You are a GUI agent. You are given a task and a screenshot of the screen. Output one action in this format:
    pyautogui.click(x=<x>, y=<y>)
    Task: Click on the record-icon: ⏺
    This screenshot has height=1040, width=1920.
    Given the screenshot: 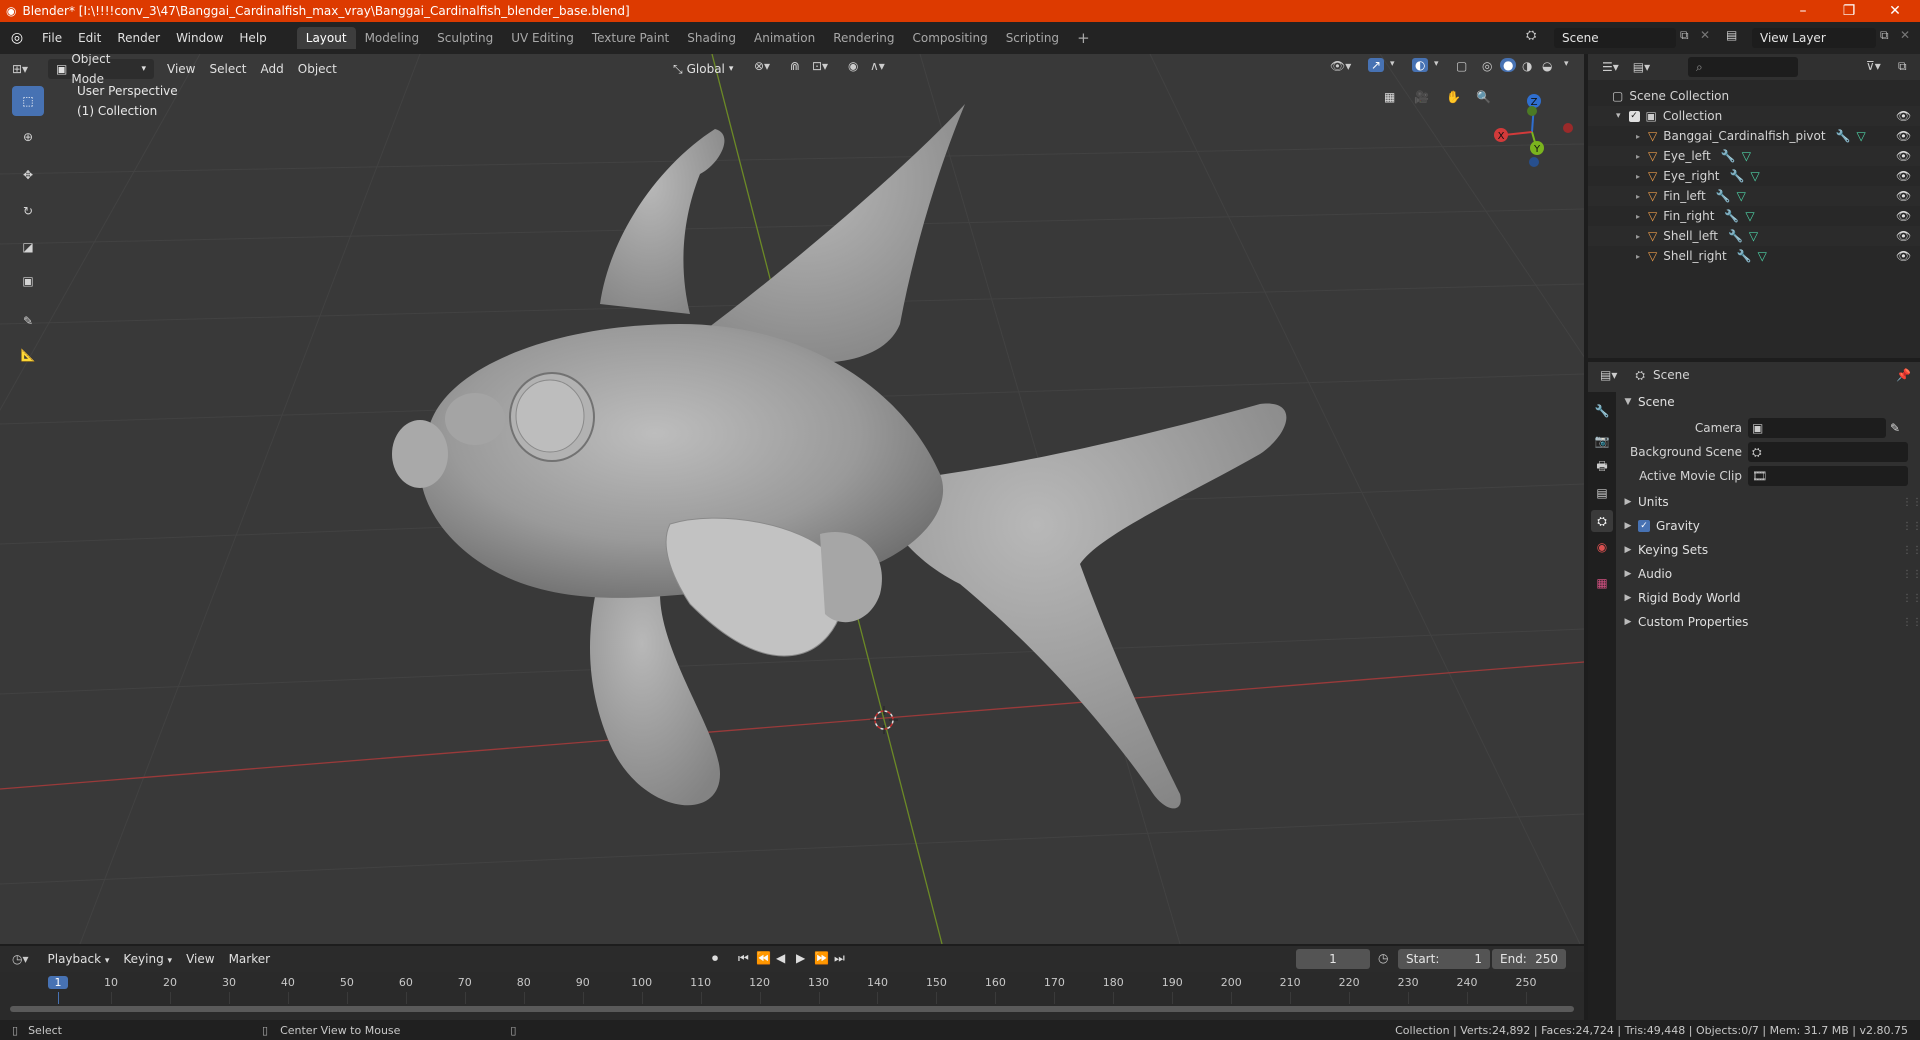 What is the action you would take?
    pyautogui.click(x=715, y=958)
    